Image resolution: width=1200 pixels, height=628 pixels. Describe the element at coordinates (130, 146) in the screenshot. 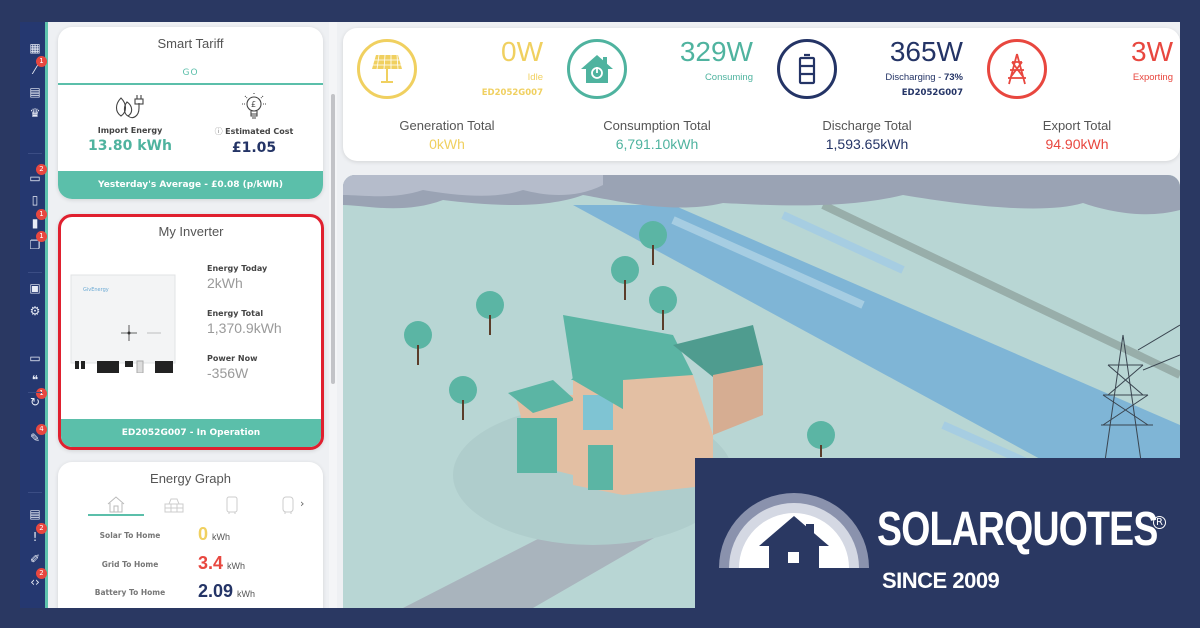

I see `import-energy-value: 13.80 kWh` at that location.